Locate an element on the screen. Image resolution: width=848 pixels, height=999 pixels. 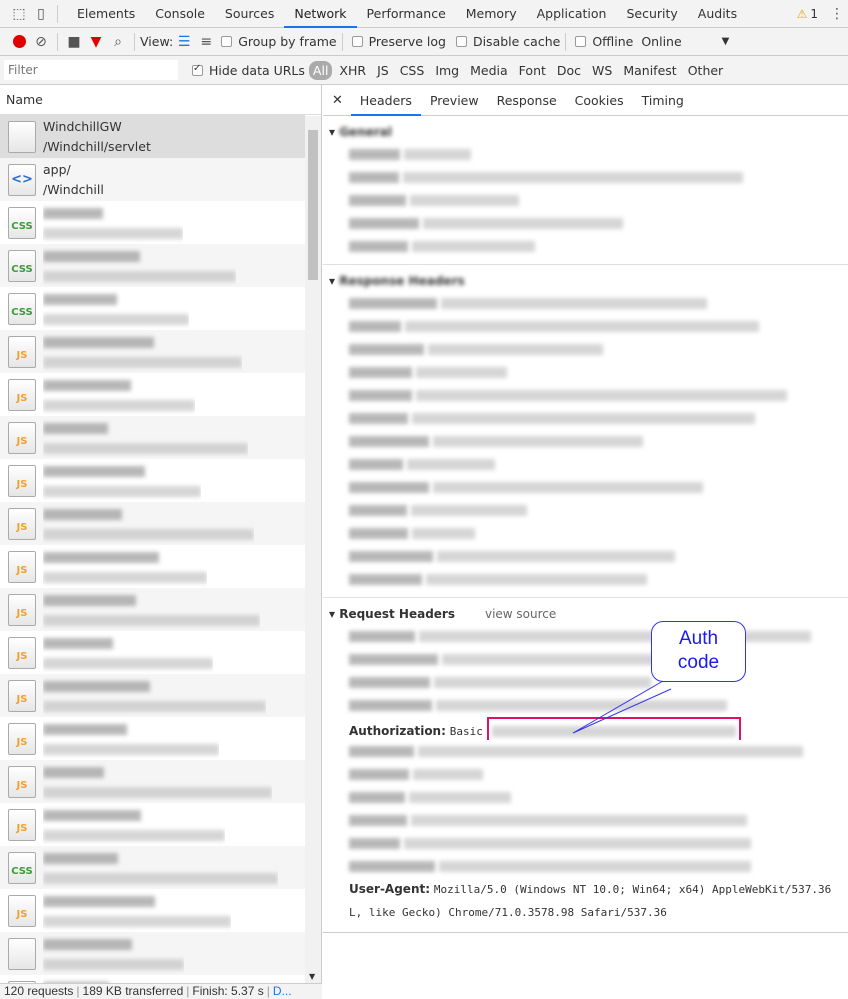
filter-type-manifest: Manifest is located at coordinates (649, 70).